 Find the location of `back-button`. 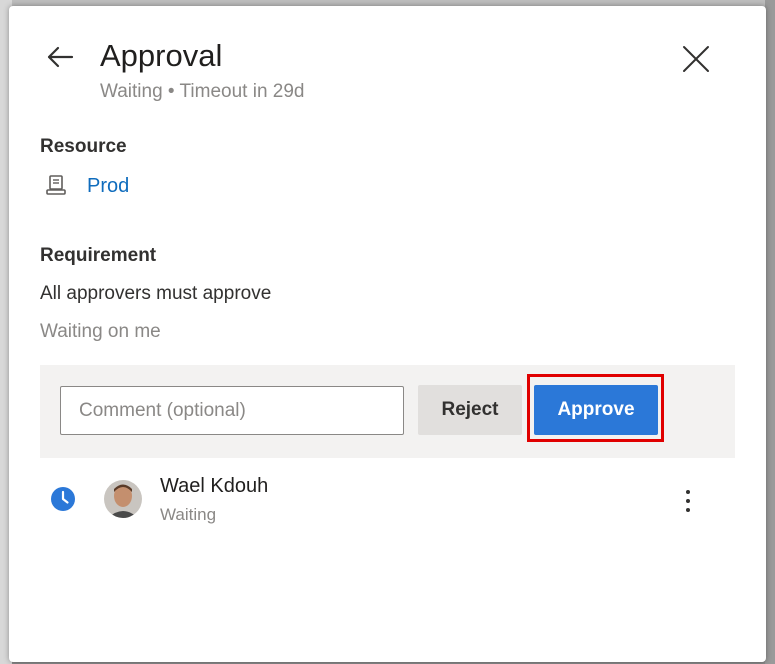

back-button is located at coordinates (60, 57).